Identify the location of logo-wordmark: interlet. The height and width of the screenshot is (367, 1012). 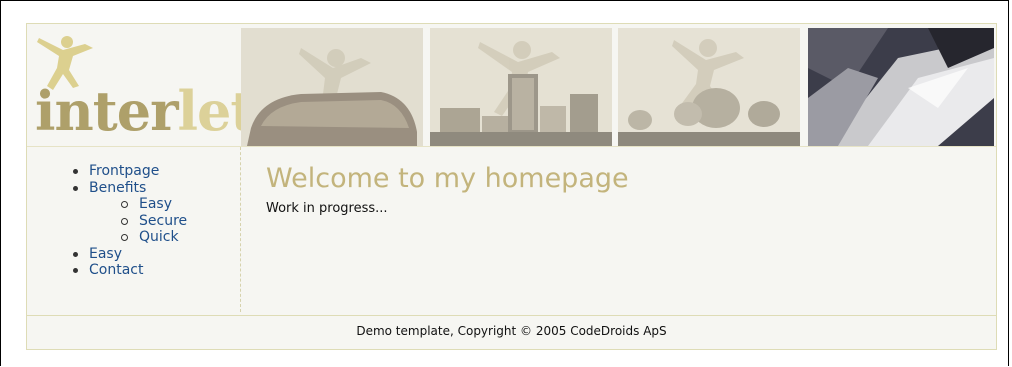
(145, 111).